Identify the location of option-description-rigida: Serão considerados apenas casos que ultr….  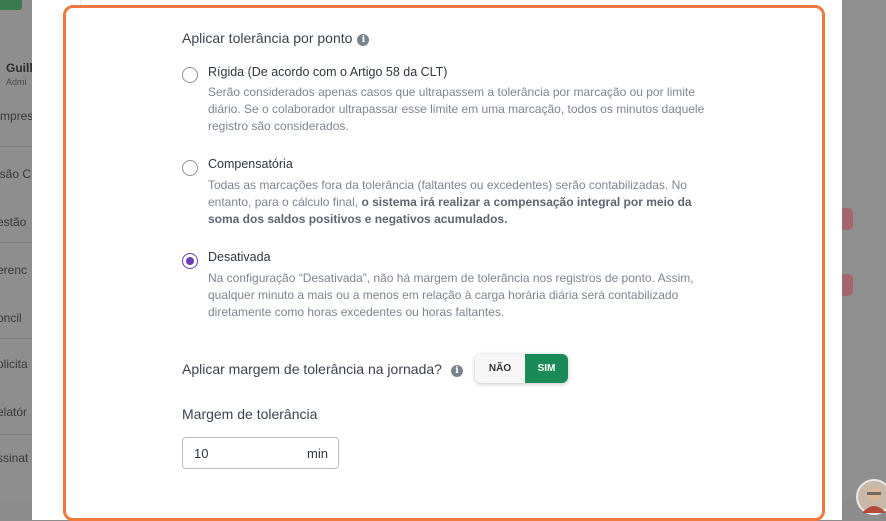
(456, 109).